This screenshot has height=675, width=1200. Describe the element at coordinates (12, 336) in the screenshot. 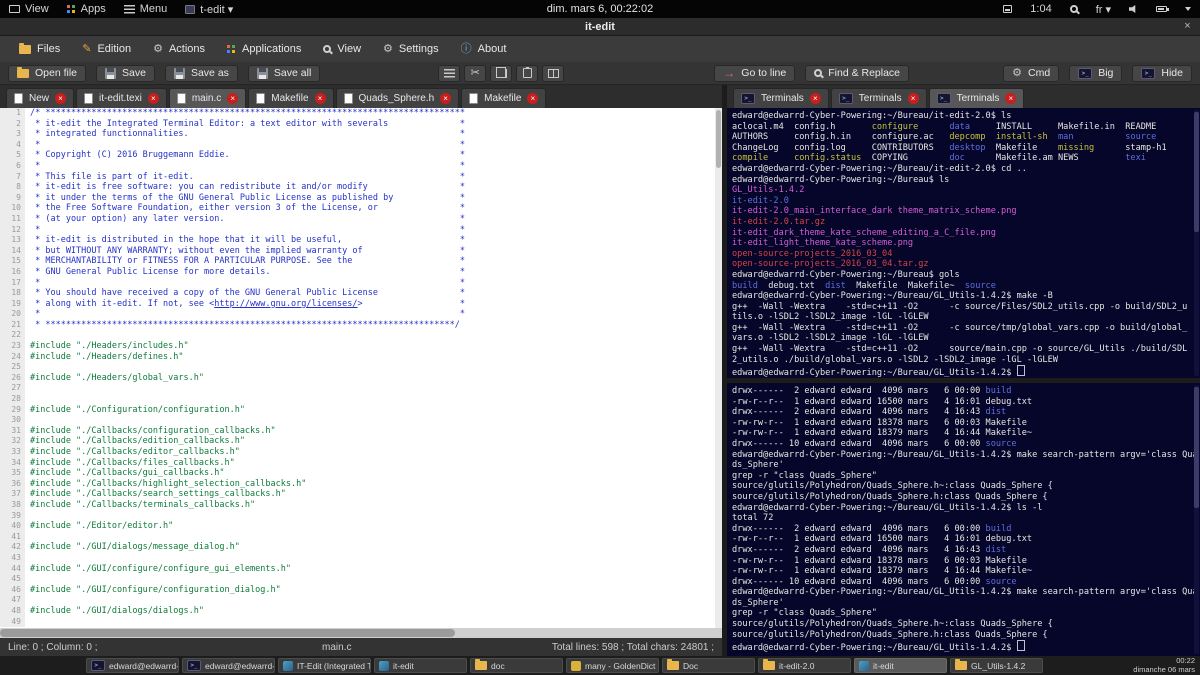

I see `line-number: 22` at that location.